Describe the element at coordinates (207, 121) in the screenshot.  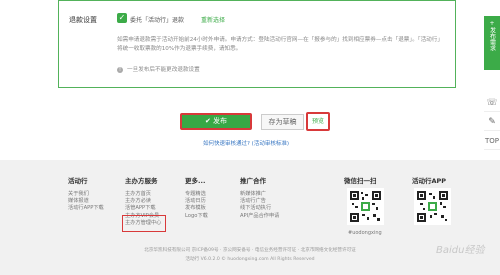
I see `check-icon: ✔` at that location.